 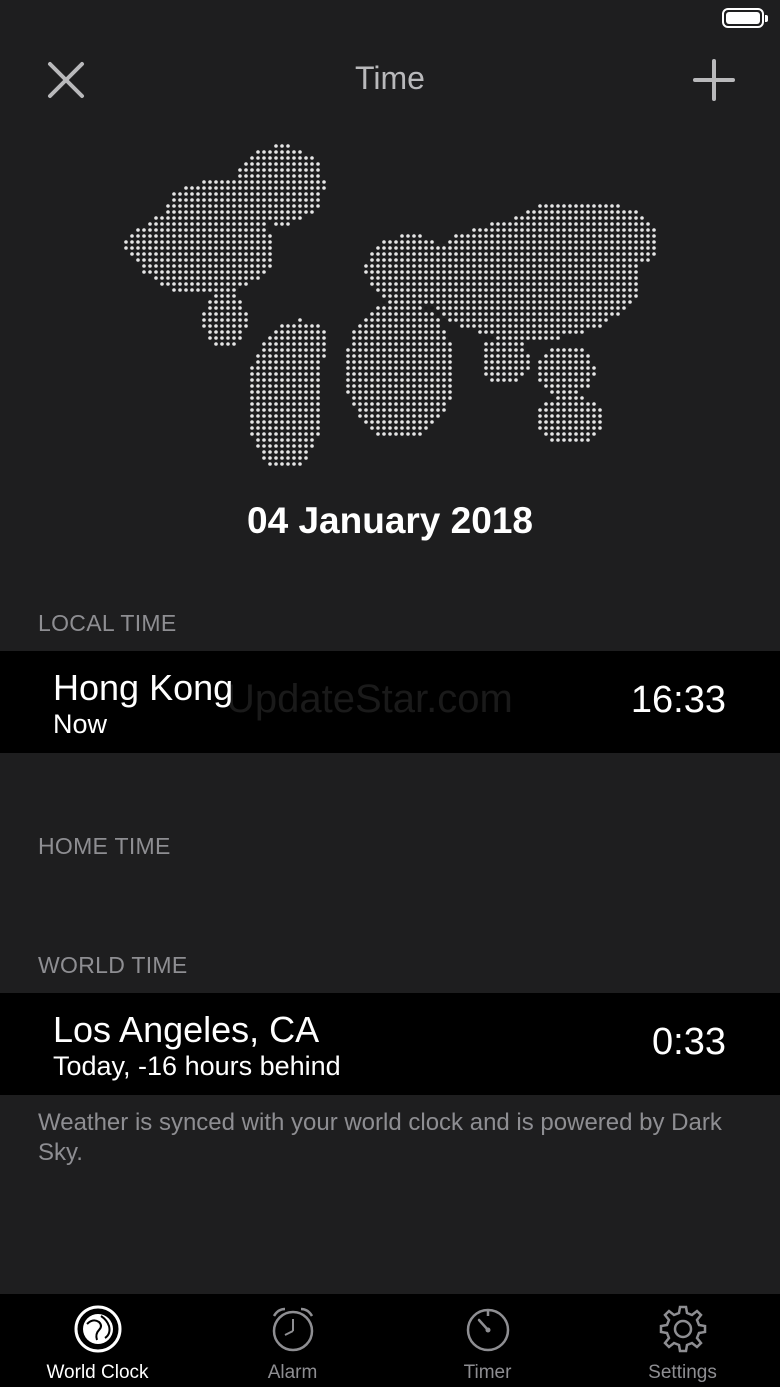 What do you see at coordinates (292, 1340) in the screenshot?
I see `tab-alarm: Alarm` at bounding box center [292, 1340].